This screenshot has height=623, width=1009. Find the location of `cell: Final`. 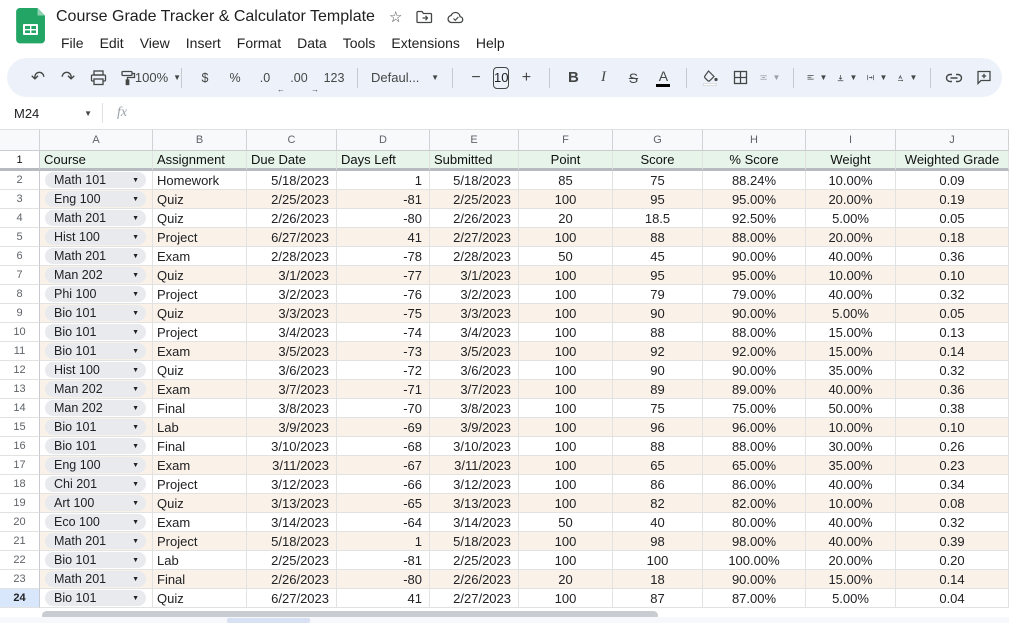

cell: Final is located at coordinates (200, 408).